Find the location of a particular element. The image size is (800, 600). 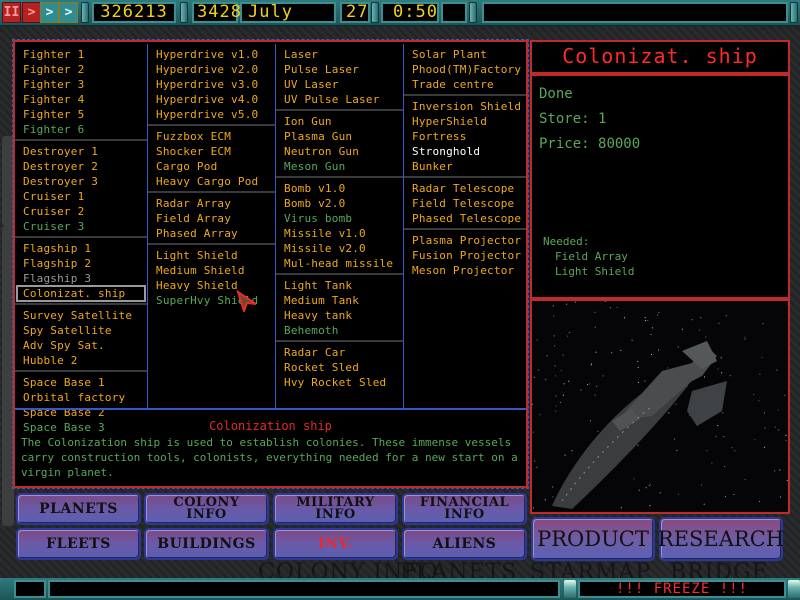

inventory-item: Bomb v1.0 is located at coordinates (339, 188).